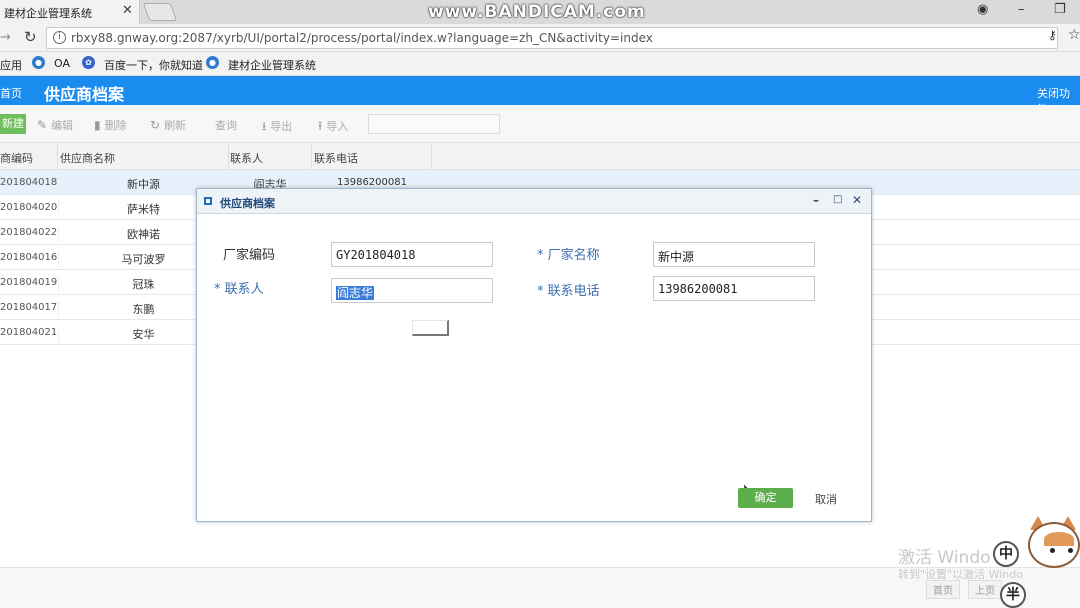 The width and height of the screenshot is (1080, 608). Describe the element at coordinates (985, 589) in the screenshot. I see `prev-page-button: 上页` at that location.